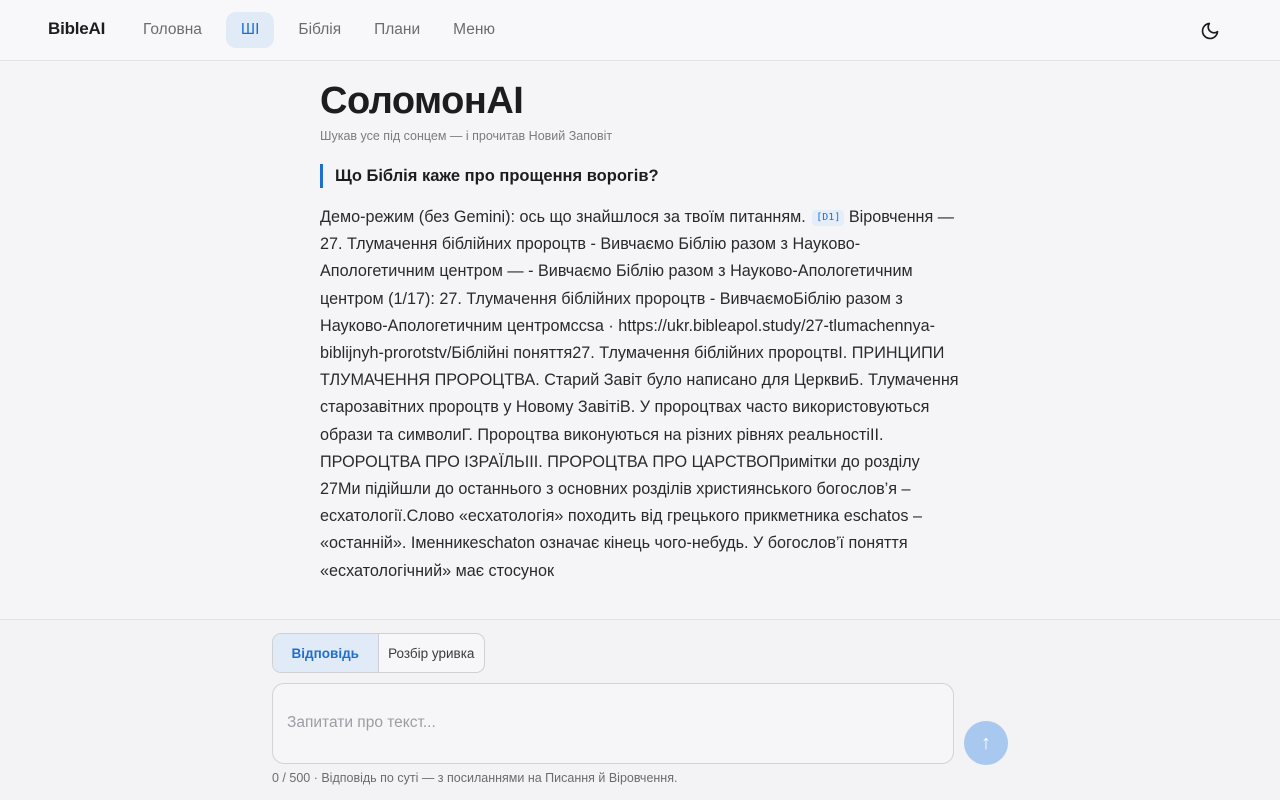 This screenshot has width=1280, height=800. What do you see at coordinates (397, 30) in the screenshot?
I see `nav-item-plans: Плани` at bounding box center [397, 30].